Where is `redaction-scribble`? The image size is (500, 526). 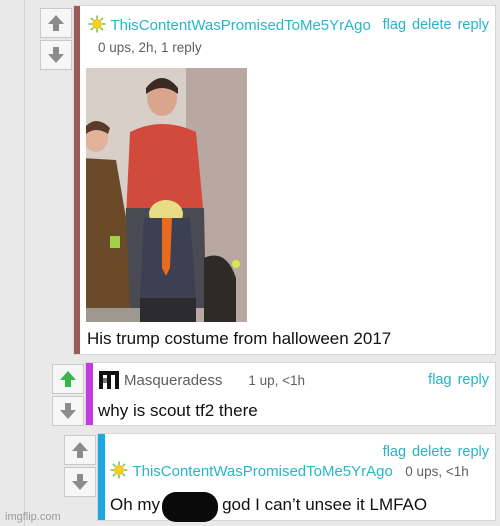
redaction-scribble is located at coordinates (190, 507).